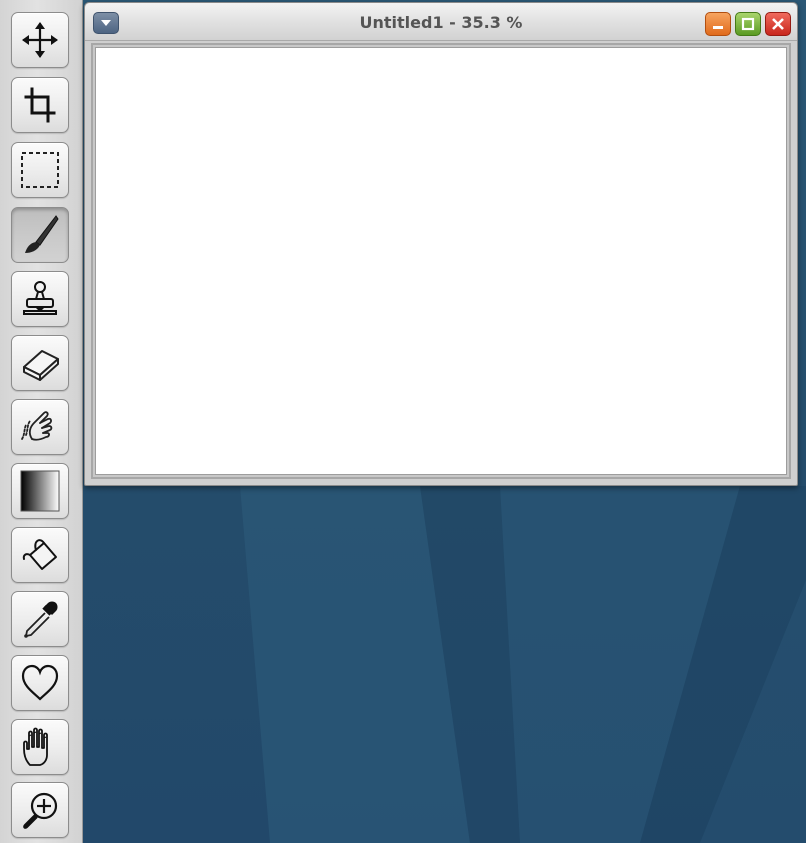  I want to click on window-menu-button, so click(106, 23).